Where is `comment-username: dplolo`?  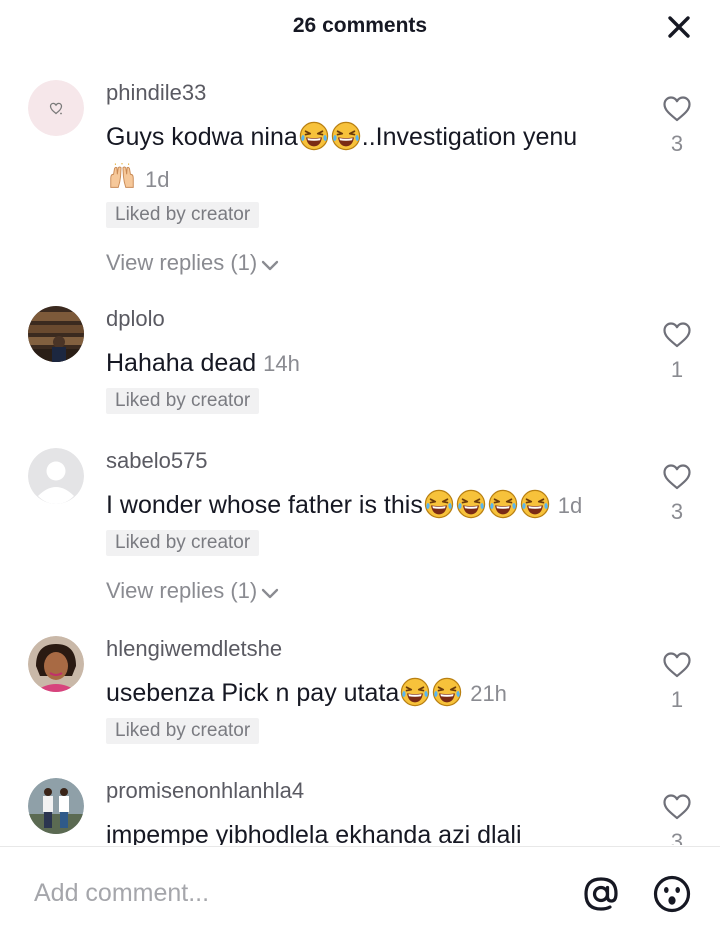
comment-username: dplolo is located at coordinates (135, 319).